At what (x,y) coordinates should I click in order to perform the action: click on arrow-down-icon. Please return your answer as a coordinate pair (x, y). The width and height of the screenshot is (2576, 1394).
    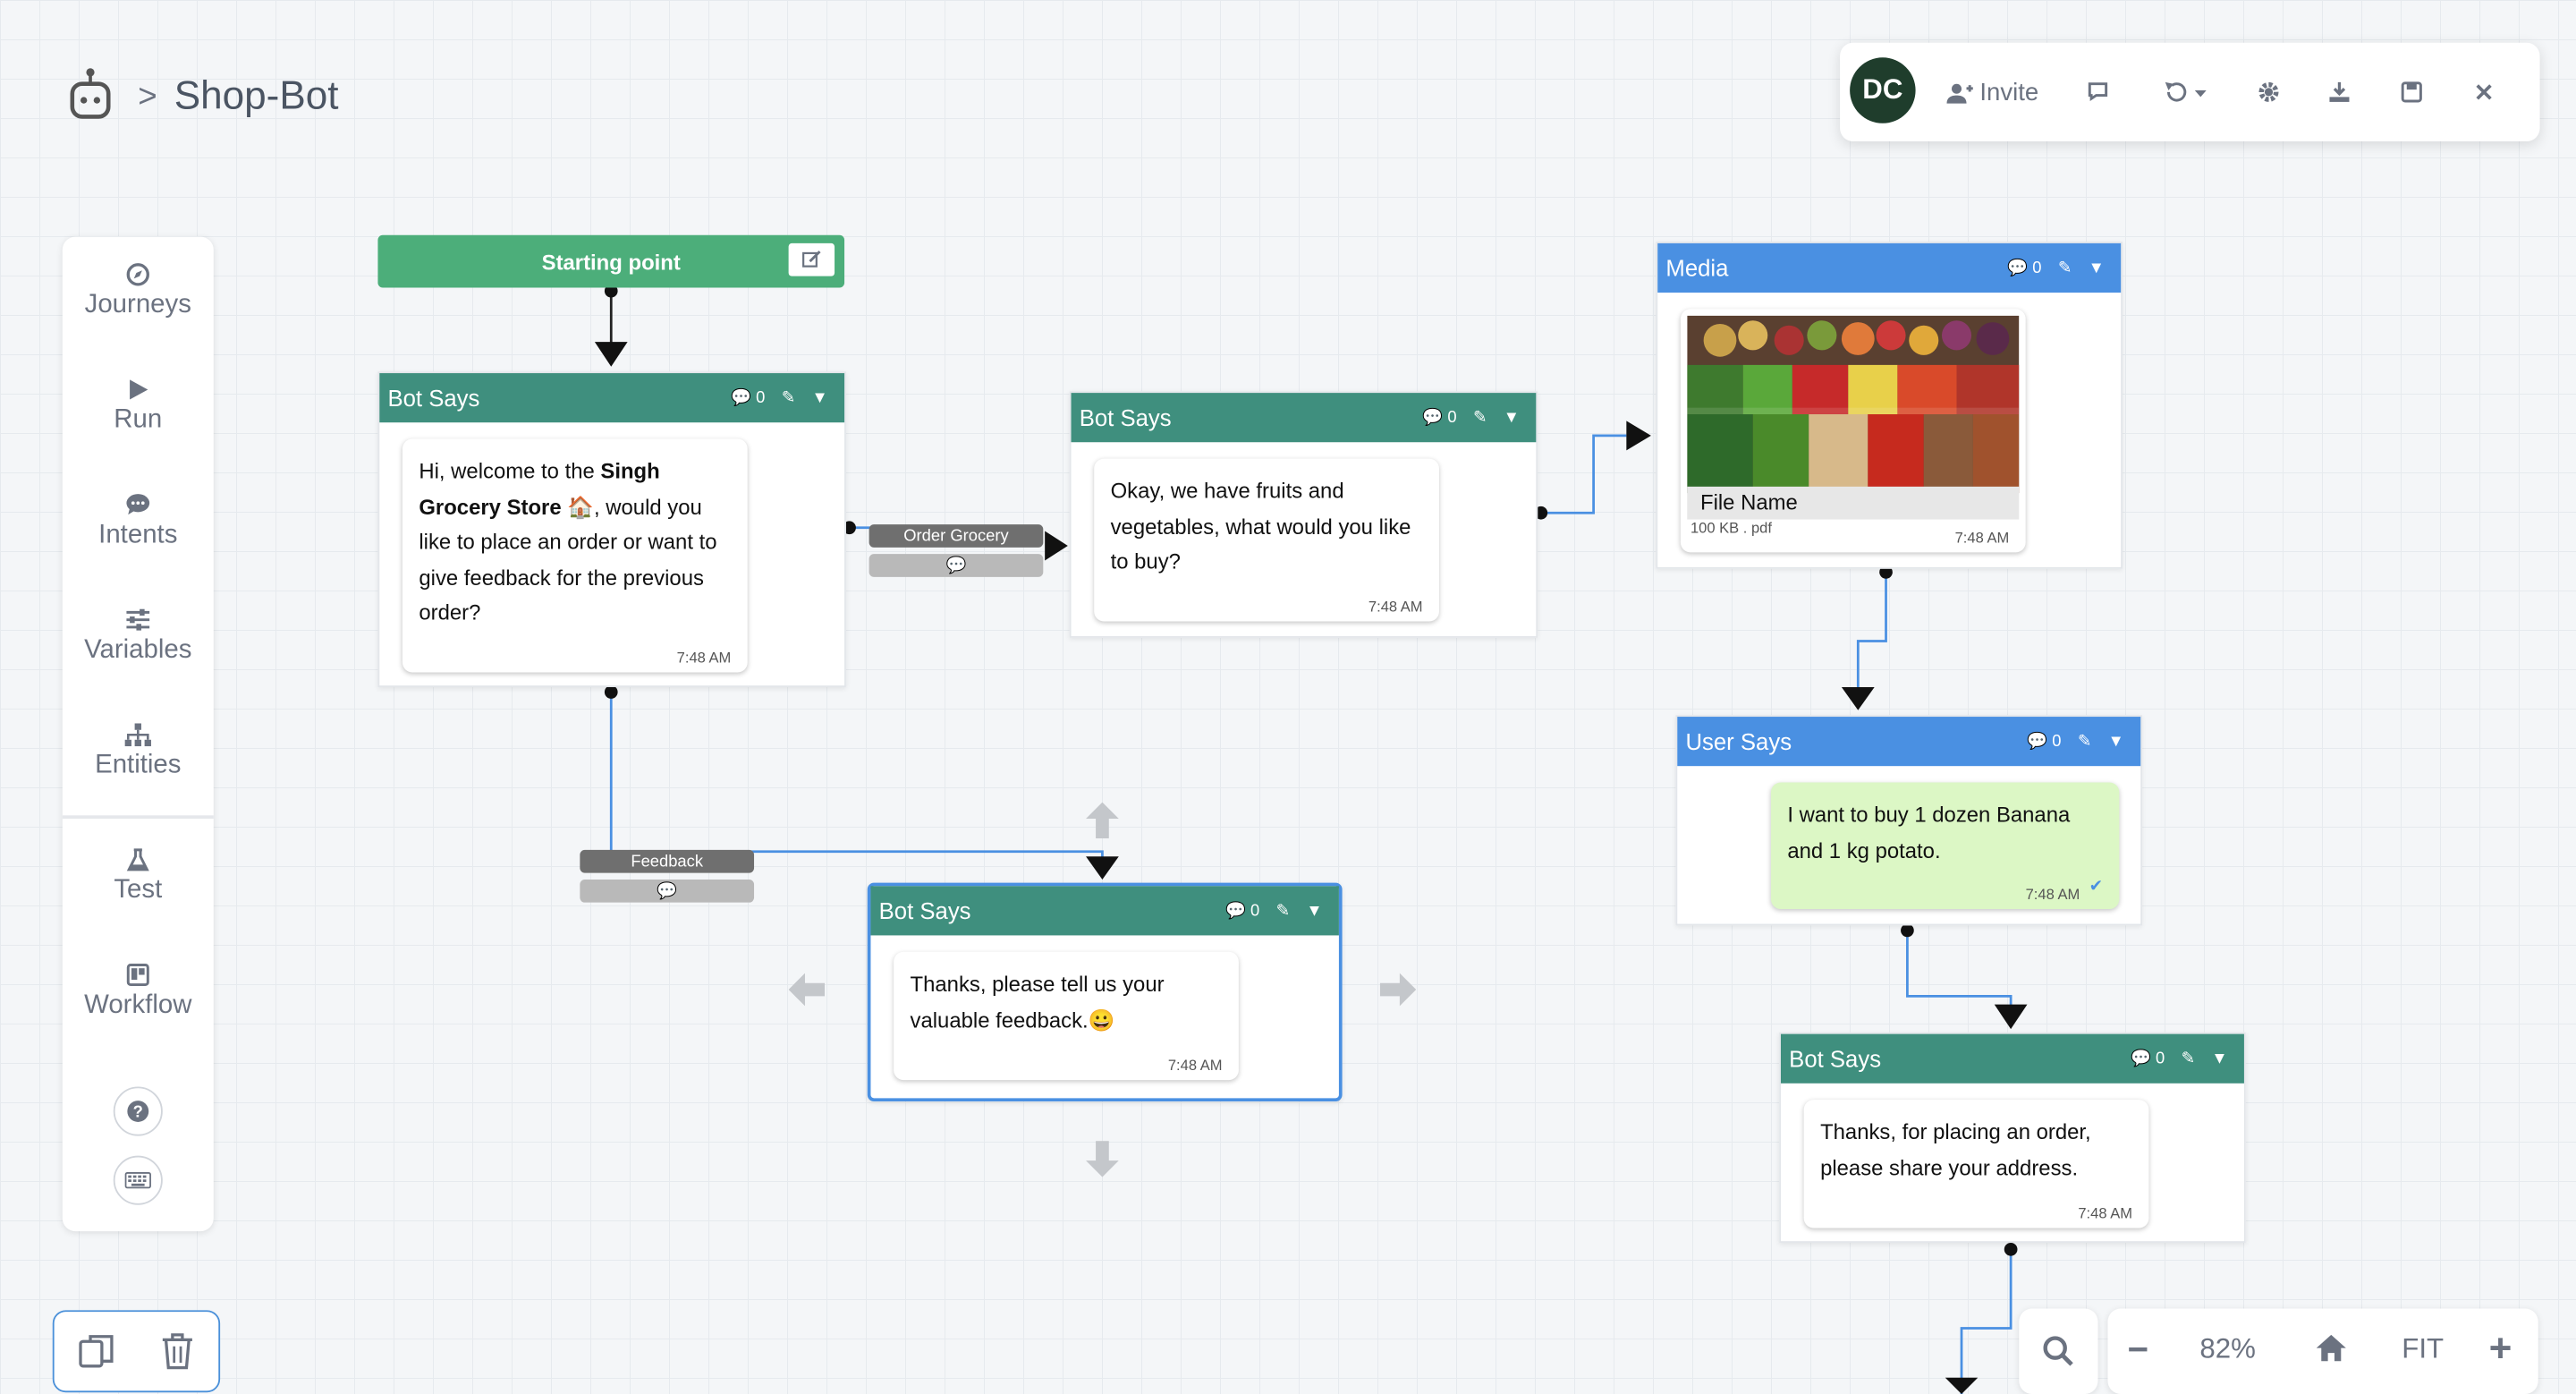
    Looking at the image, I should click on (1102, 1159).